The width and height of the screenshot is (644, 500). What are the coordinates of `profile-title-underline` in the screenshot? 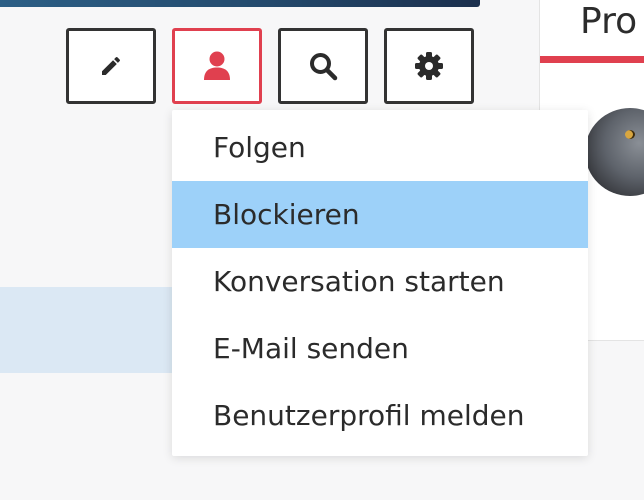 It's located at (592, 59).